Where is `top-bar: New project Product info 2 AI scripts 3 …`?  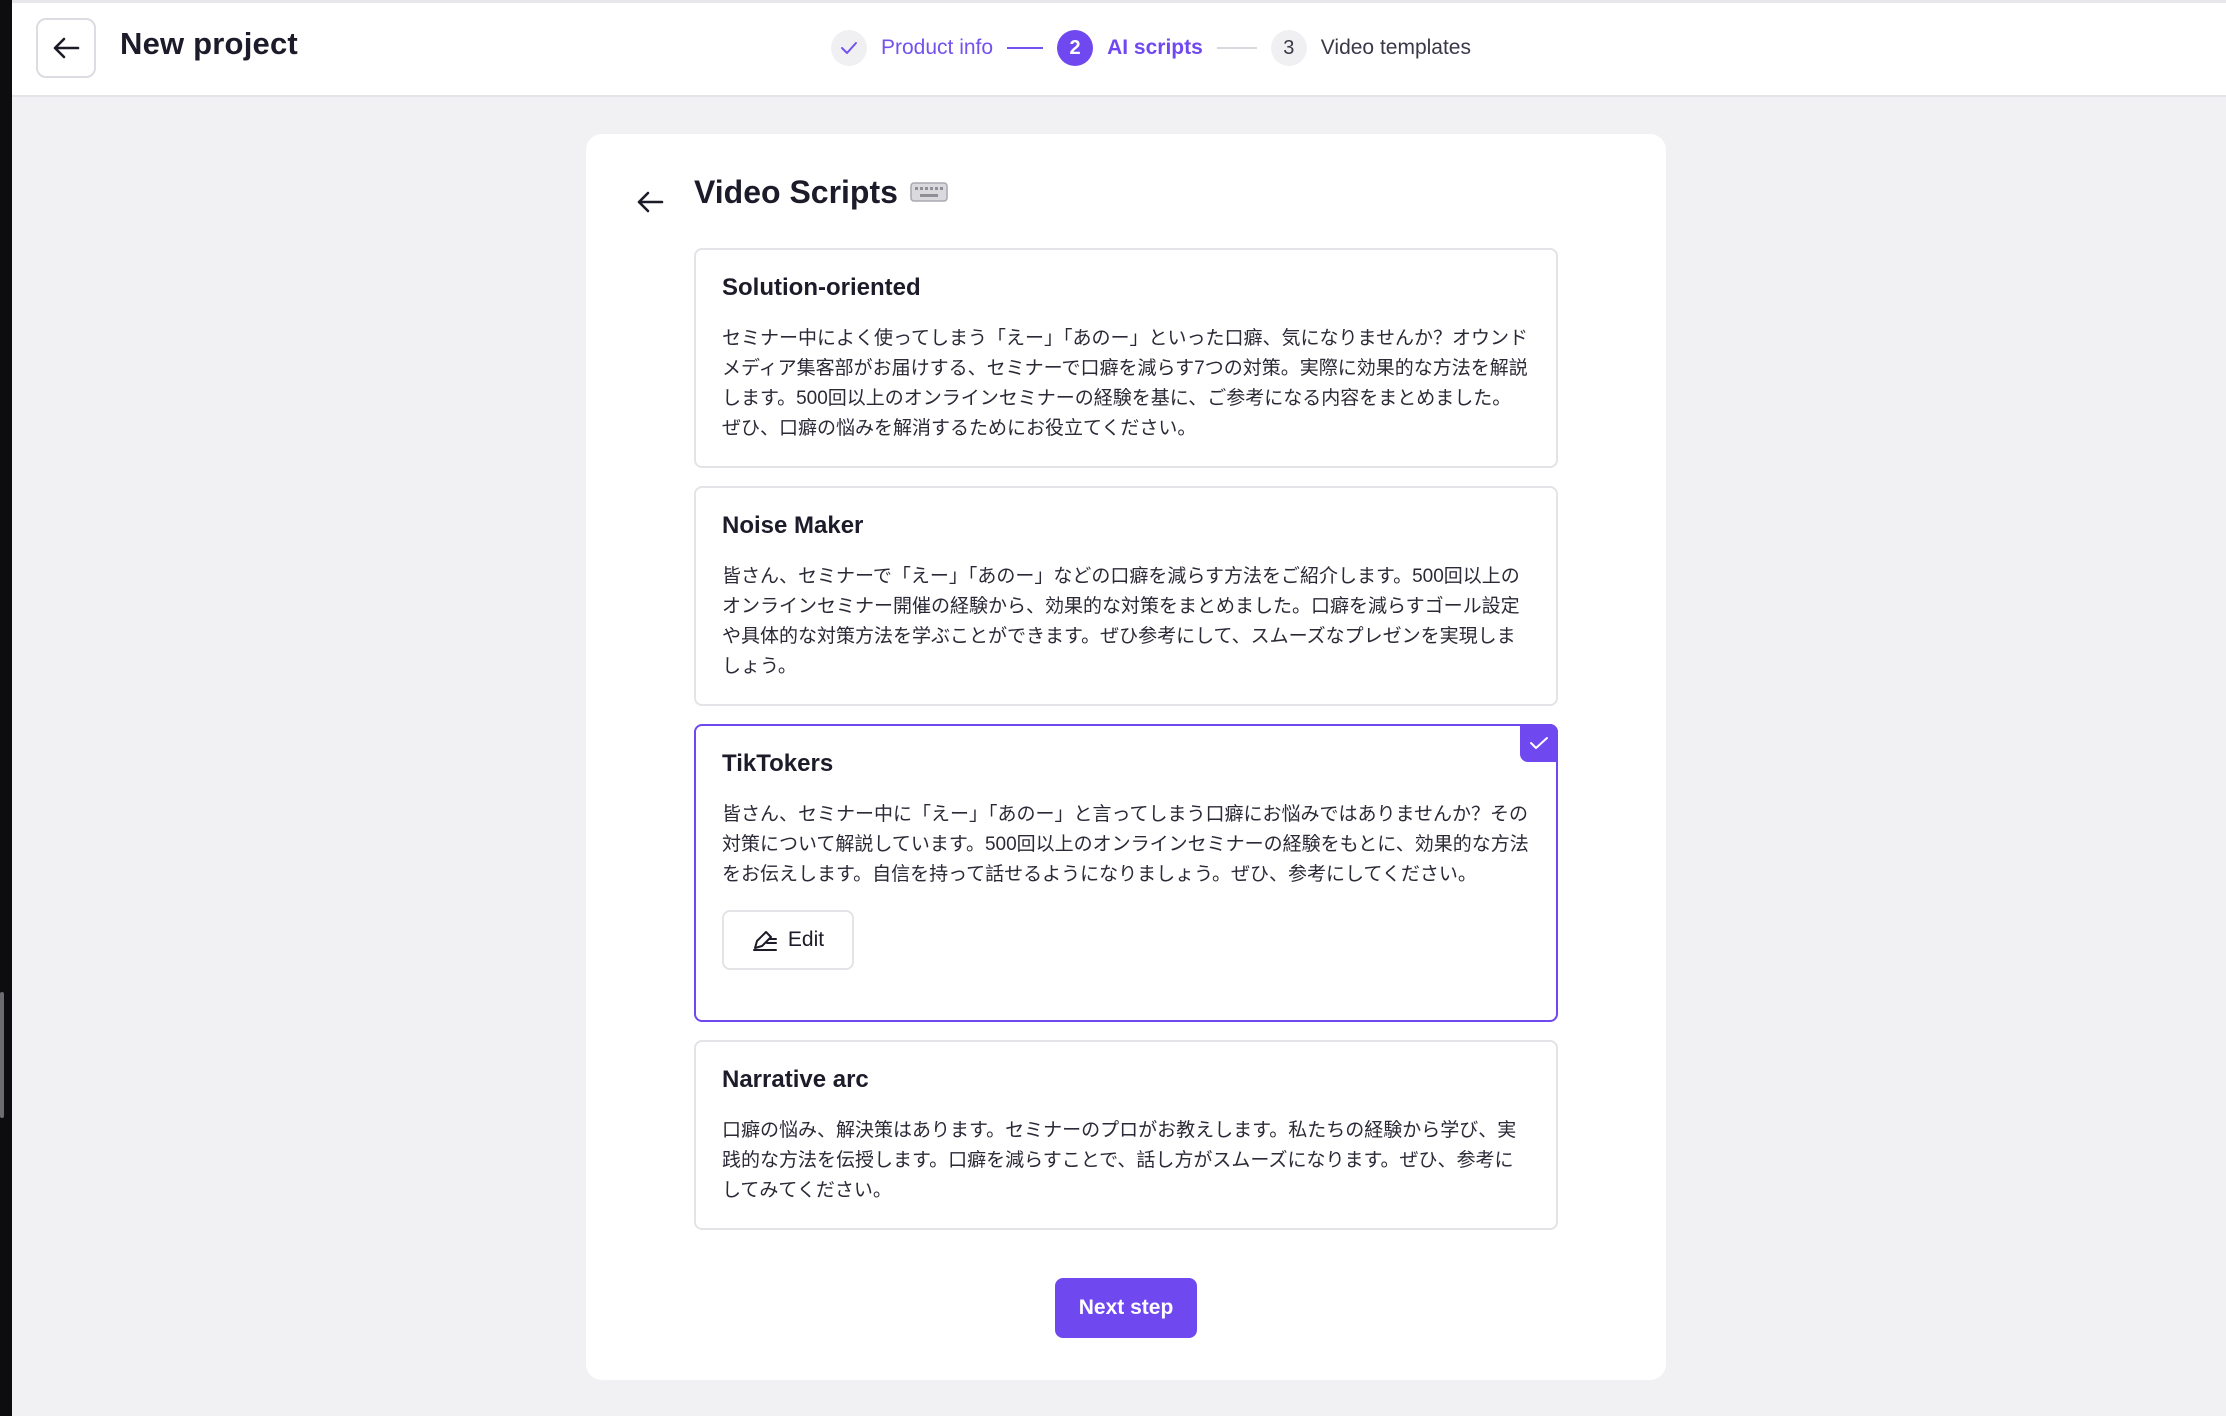 top-bar: New project Product info 2 AI scripts 3 … is located at coordinates (1119, 48).